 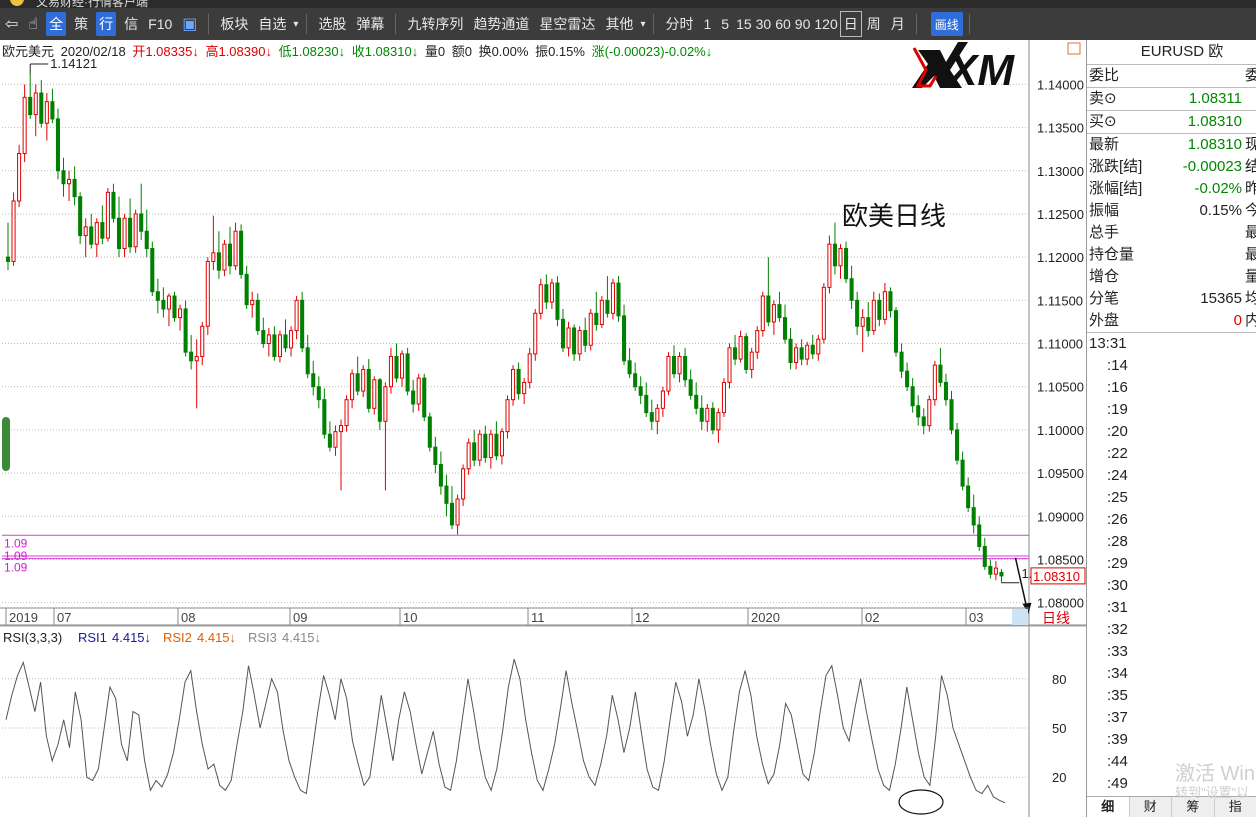 What do you see at coordinates (1116, 188) in the screenshot?
I see `quote-row-label: 涨幅[结]` at bounding box center [1116, 188].